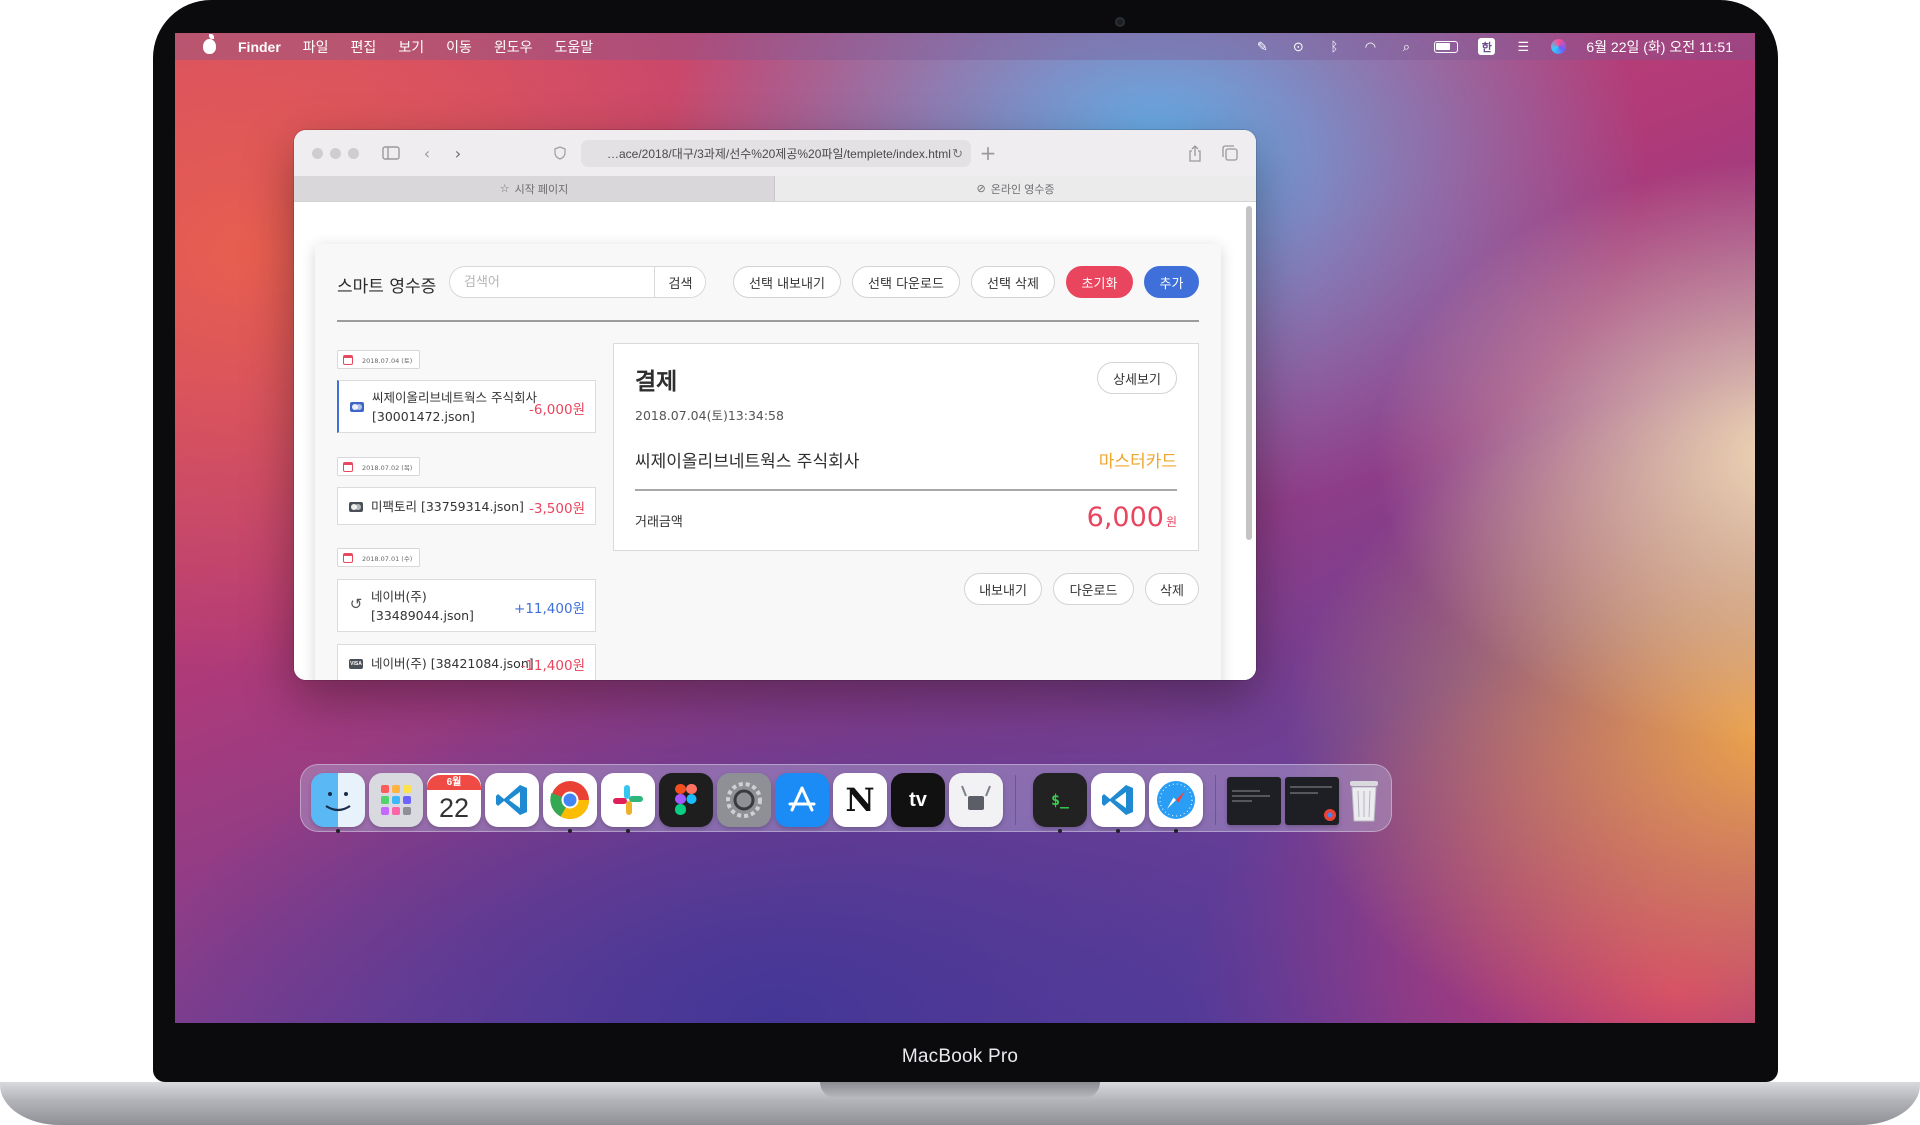  Describe the element at coordinates (1446, 46) in the screenshot. I see `battery-icon` at that location.